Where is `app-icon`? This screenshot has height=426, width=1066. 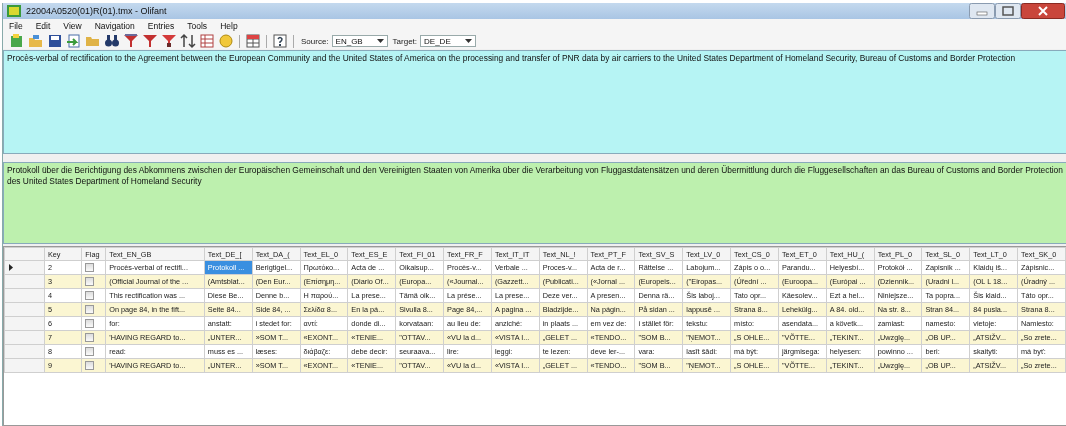
app-icon is located at coordinates (14, 11).